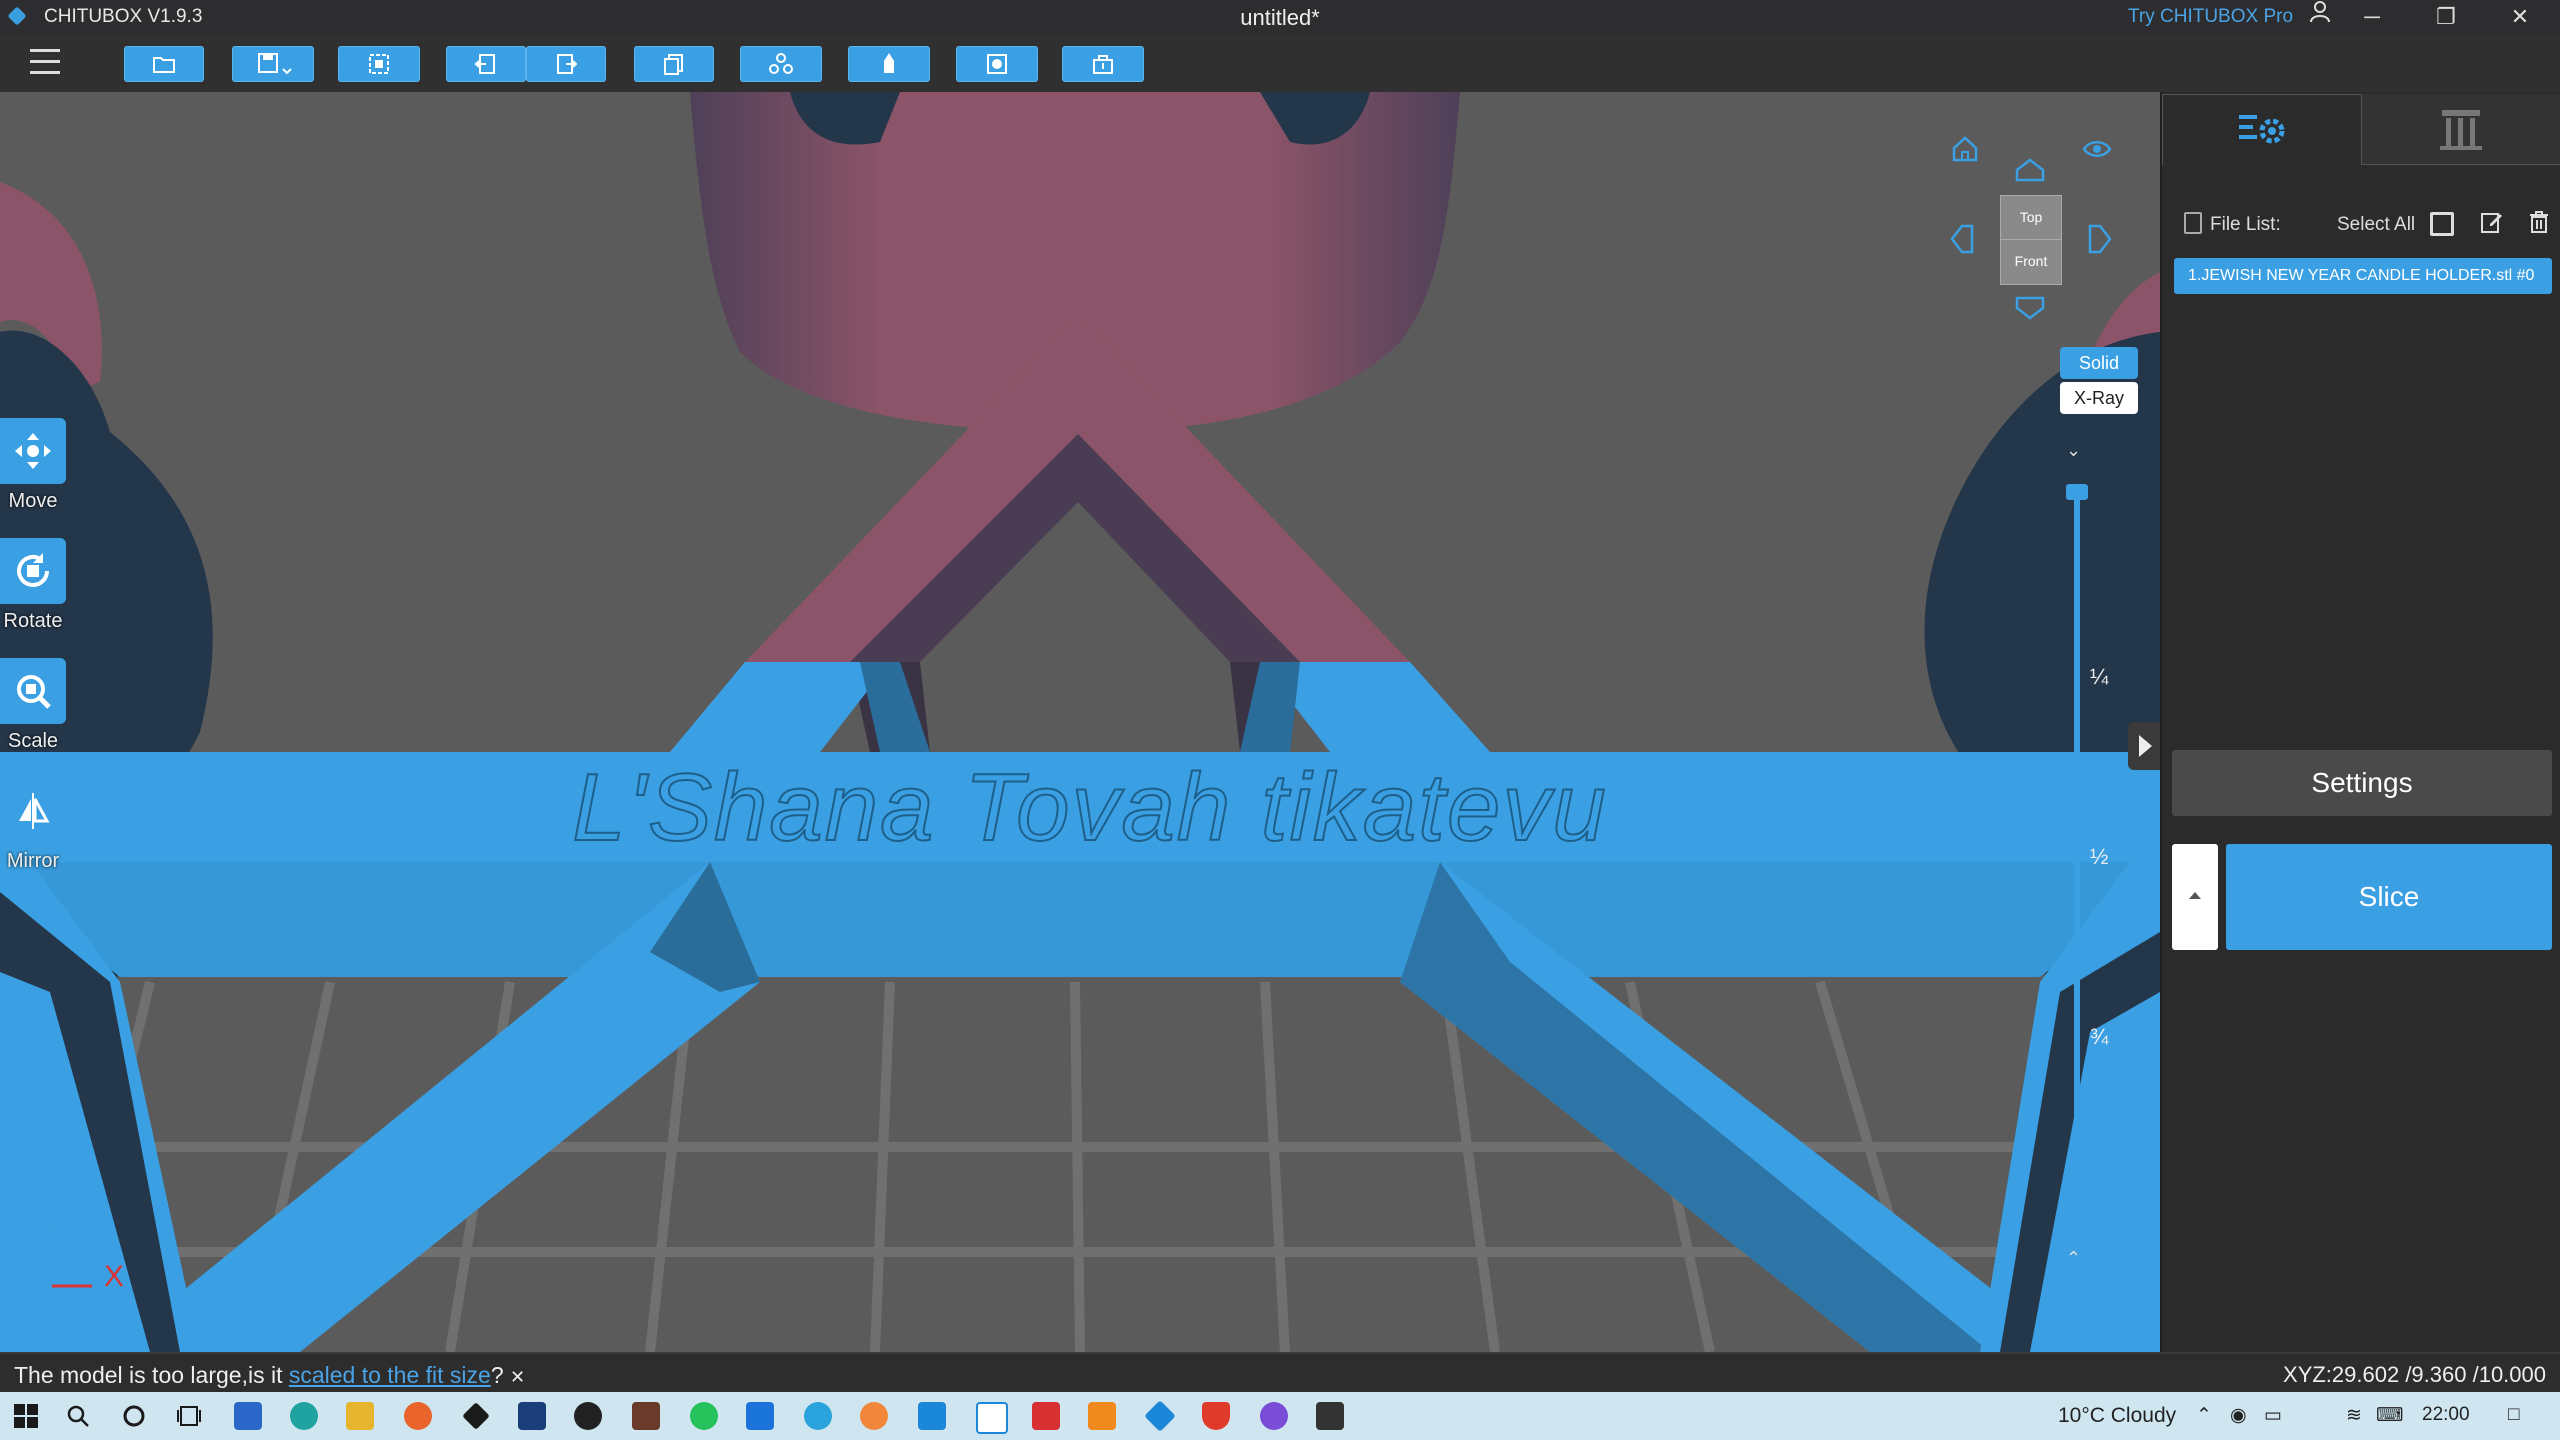 This screenshot has height=1440, width=2560. Describe the element at coordinates (2461, 129) in the screenshot. I see `tab-printer-platform` at that location.